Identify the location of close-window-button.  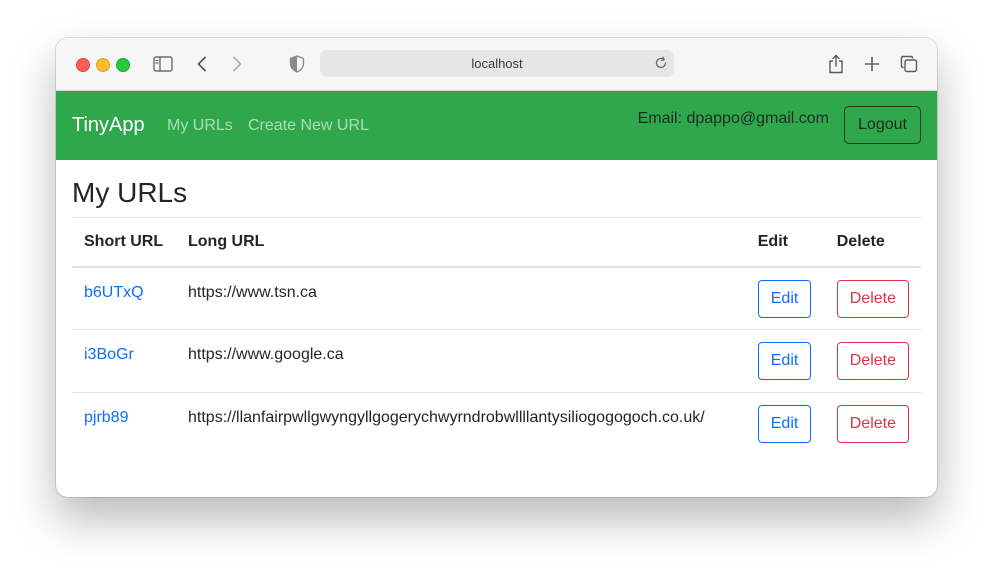
(83, 65).